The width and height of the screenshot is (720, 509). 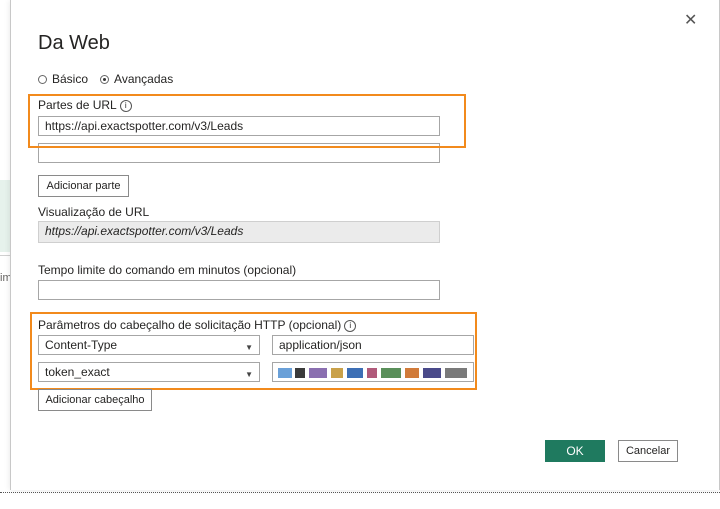 What do you see at coordinates (95, 400) in the screenshot?
I see `add-header-button: Adicionar cabeçalho` at bounding box center [95, 400].